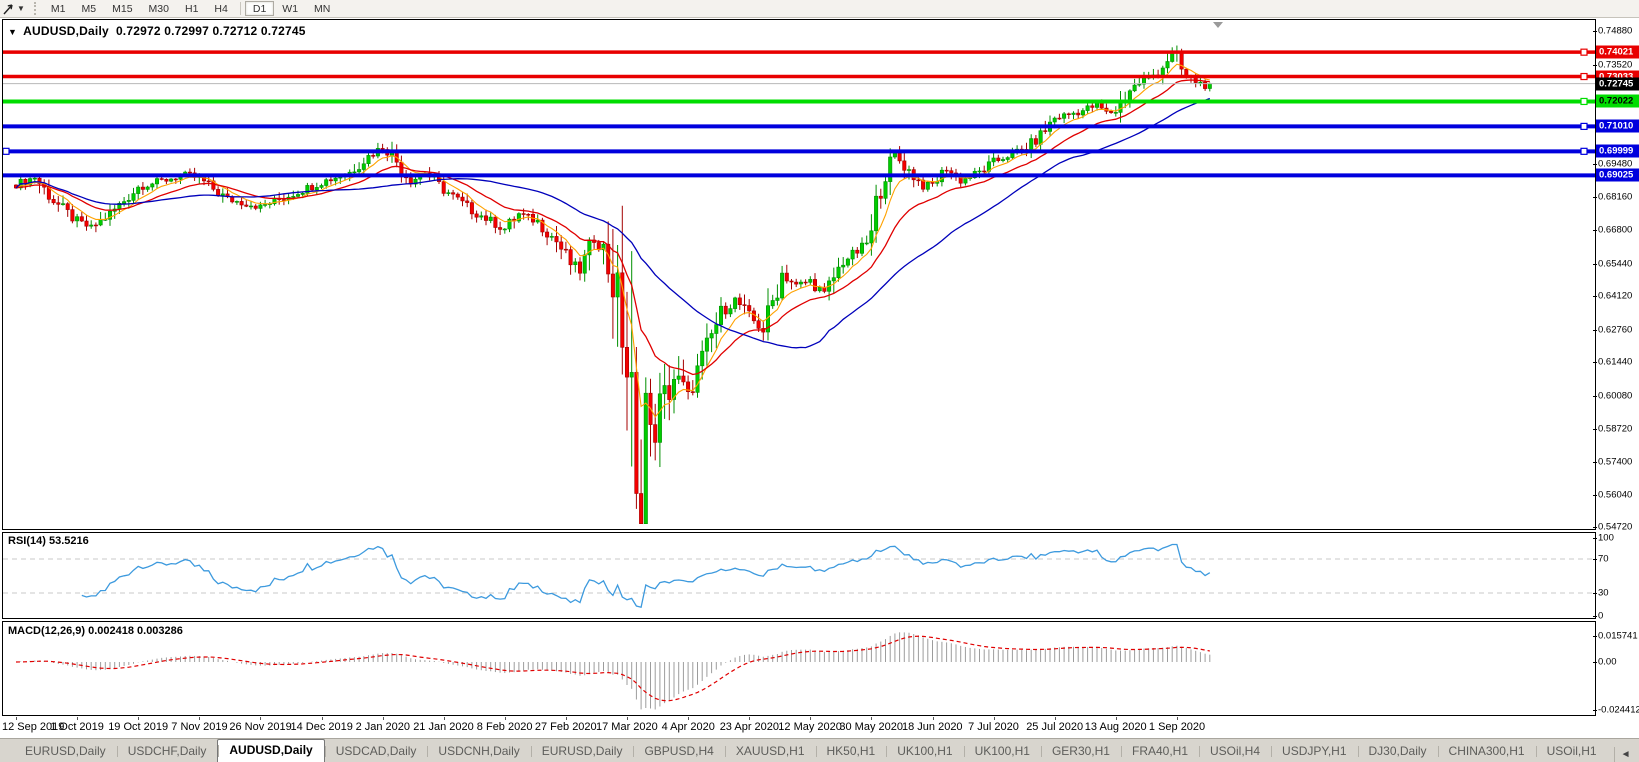  What do you see at coordinates (1571, 751) in the screenshot?
I see `chart-tab-usoil-h1: USOil,H1` at bounding box center [1571, 751].